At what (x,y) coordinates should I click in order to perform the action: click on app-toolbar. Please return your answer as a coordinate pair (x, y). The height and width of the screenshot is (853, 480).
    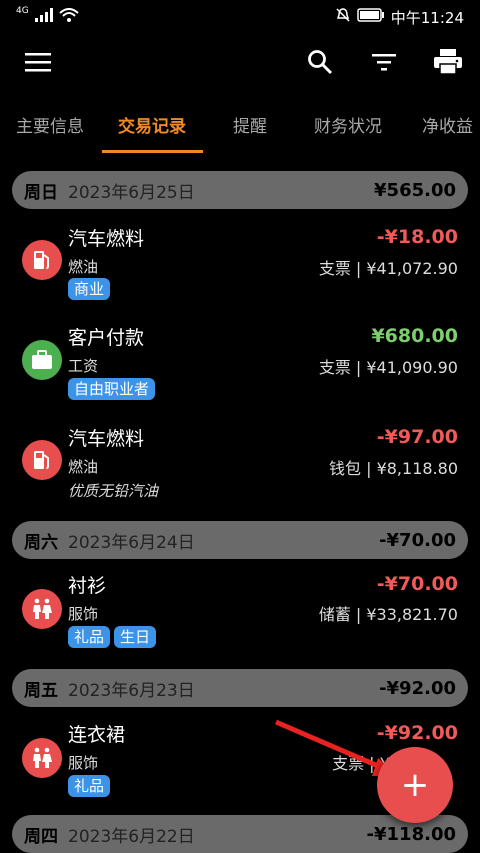
    Looking at the image, I should click on (240, 62).